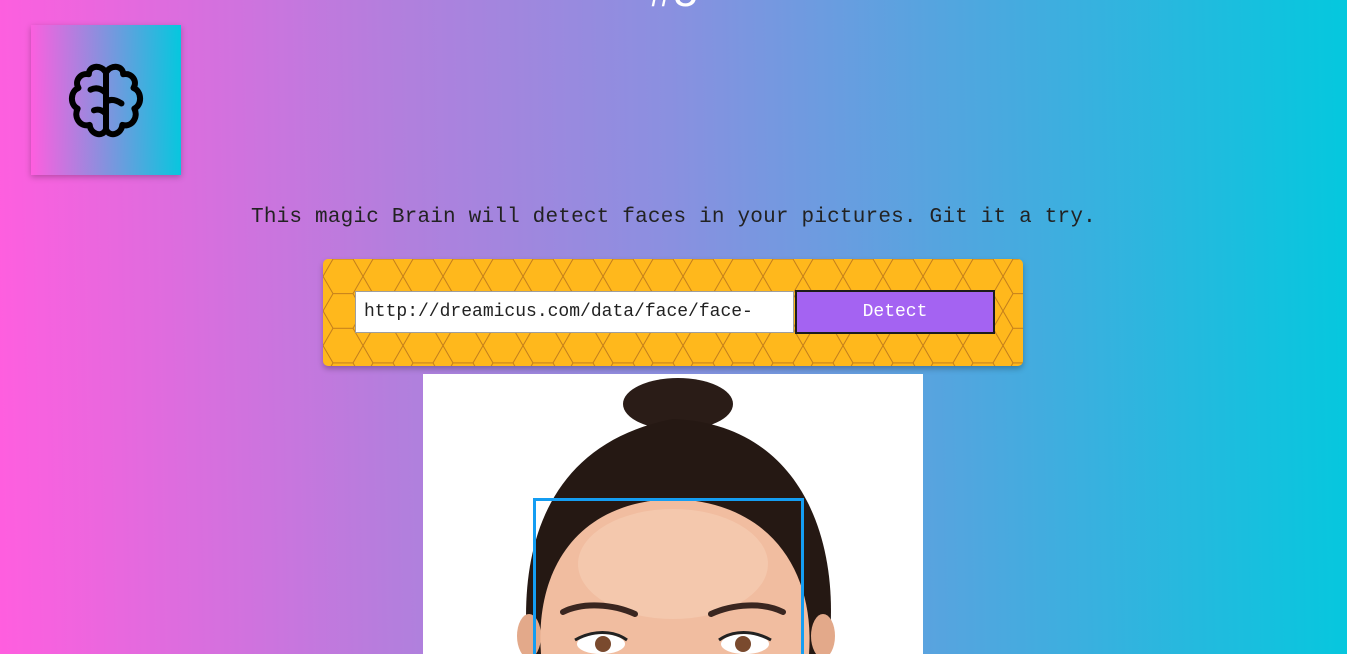 Image resolution: width=1347 pixels, height=654 pixels. I want to click on brain-icon, so click(106, 100).